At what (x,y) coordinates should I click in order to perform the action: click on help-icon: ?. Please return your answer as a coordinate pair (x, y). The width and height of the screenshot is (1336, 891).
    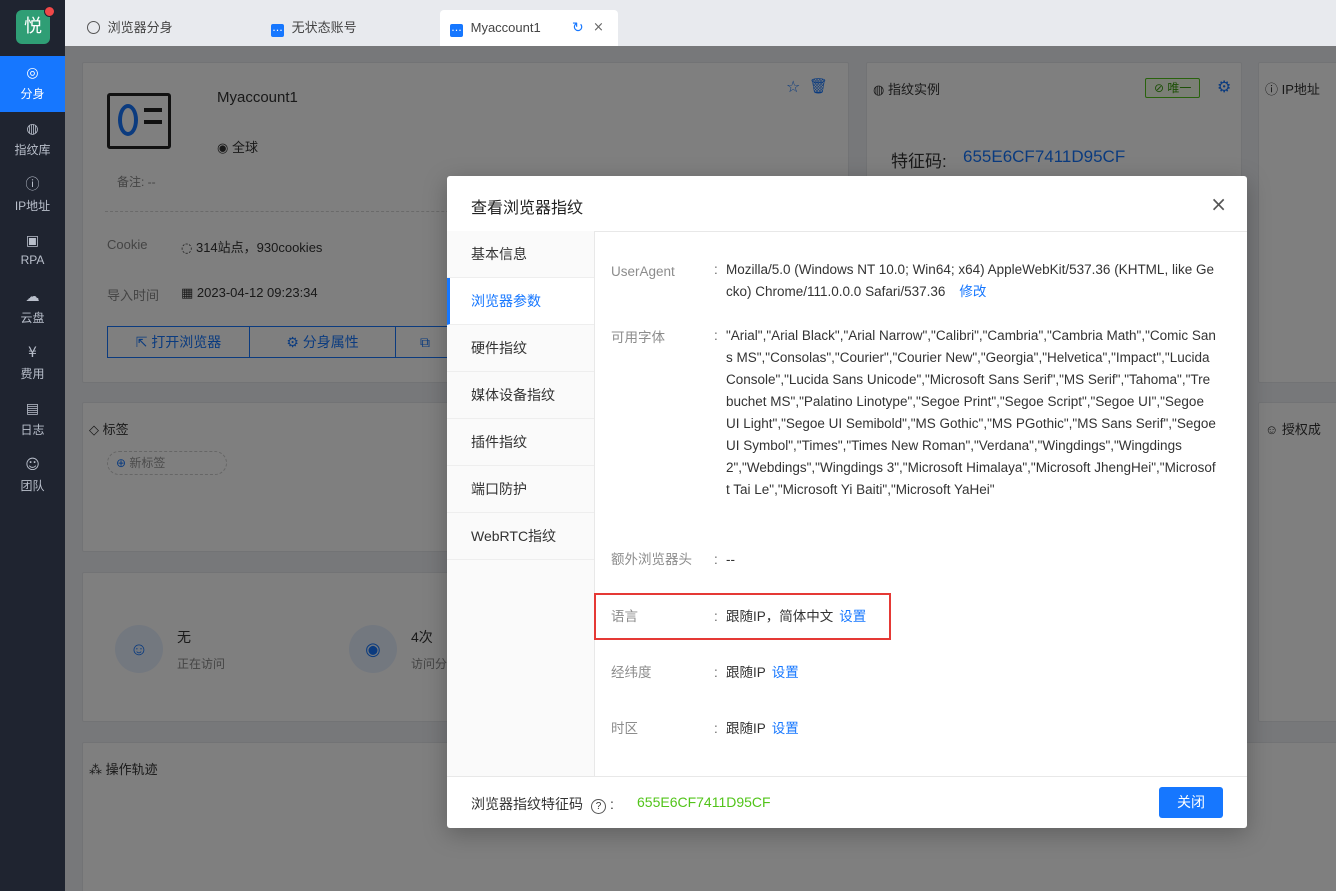
    Looking at the image, I should click on (598, 806).